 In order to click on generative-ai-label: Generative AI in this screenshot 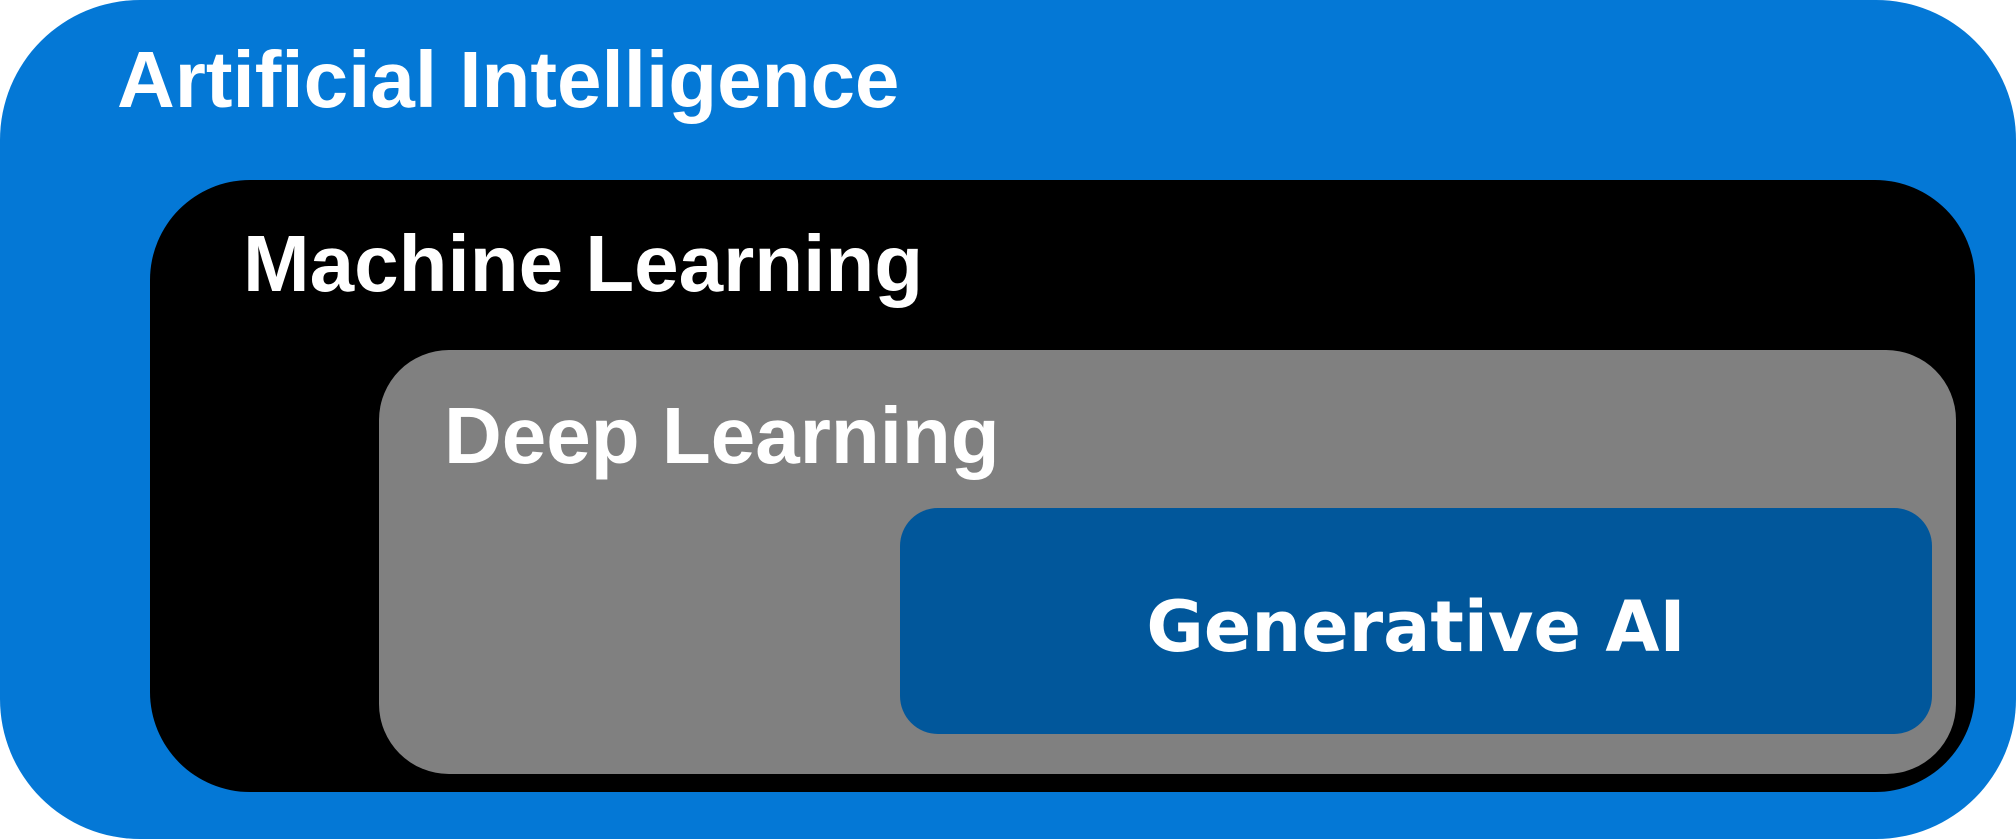, I will do `click(1416, 627)`.